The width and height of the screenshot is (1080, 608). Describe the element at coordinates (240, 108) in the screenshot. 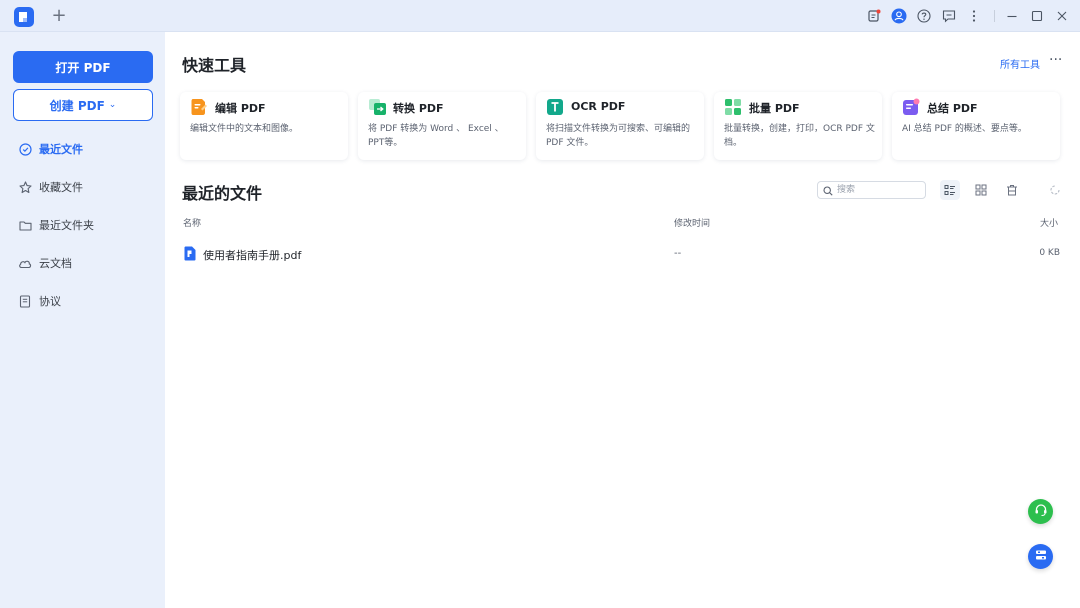

I see `tool-name: 编辑 PDF` at that location.